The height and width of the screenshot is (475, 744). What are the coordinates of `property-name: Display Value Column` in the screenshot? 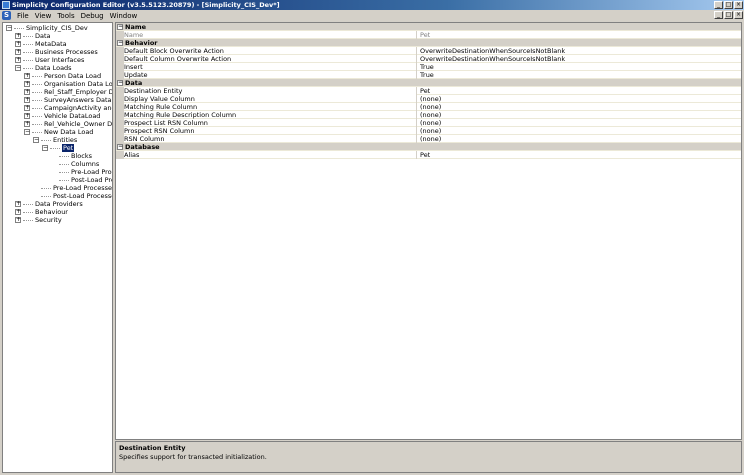 It's located at (266, 98).